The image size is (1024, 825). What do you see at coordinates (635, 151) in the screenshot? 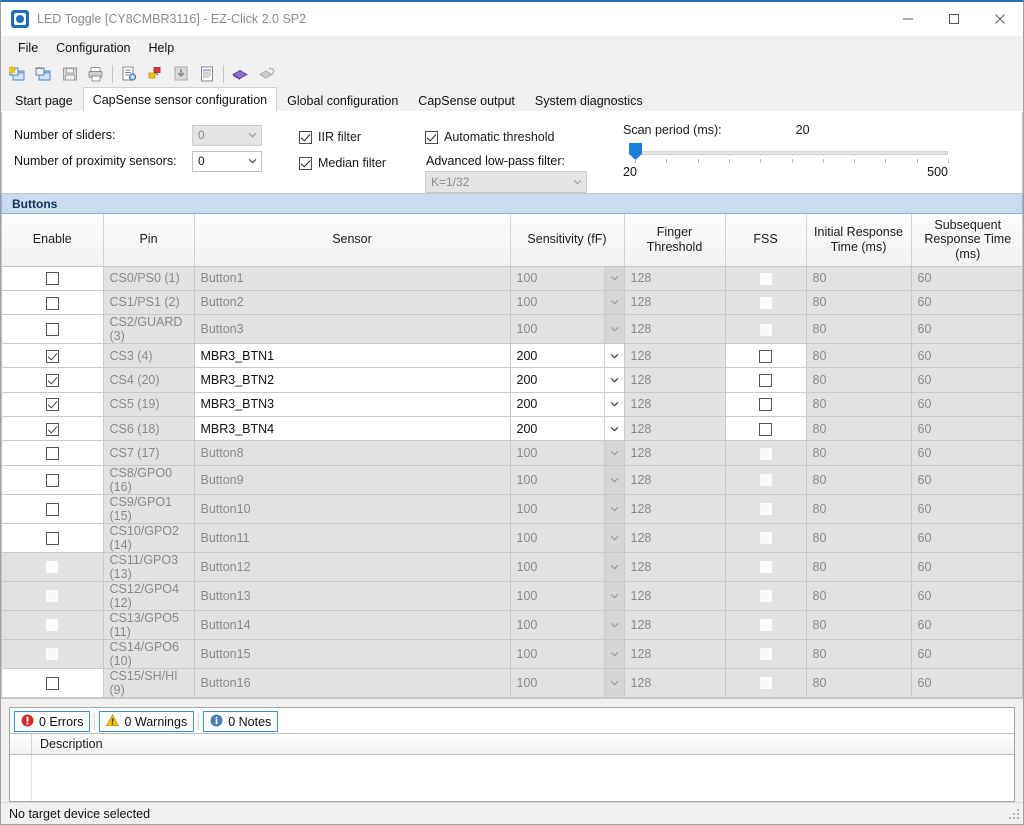
I see `slider-thumb` at bounding box center [635, 151].